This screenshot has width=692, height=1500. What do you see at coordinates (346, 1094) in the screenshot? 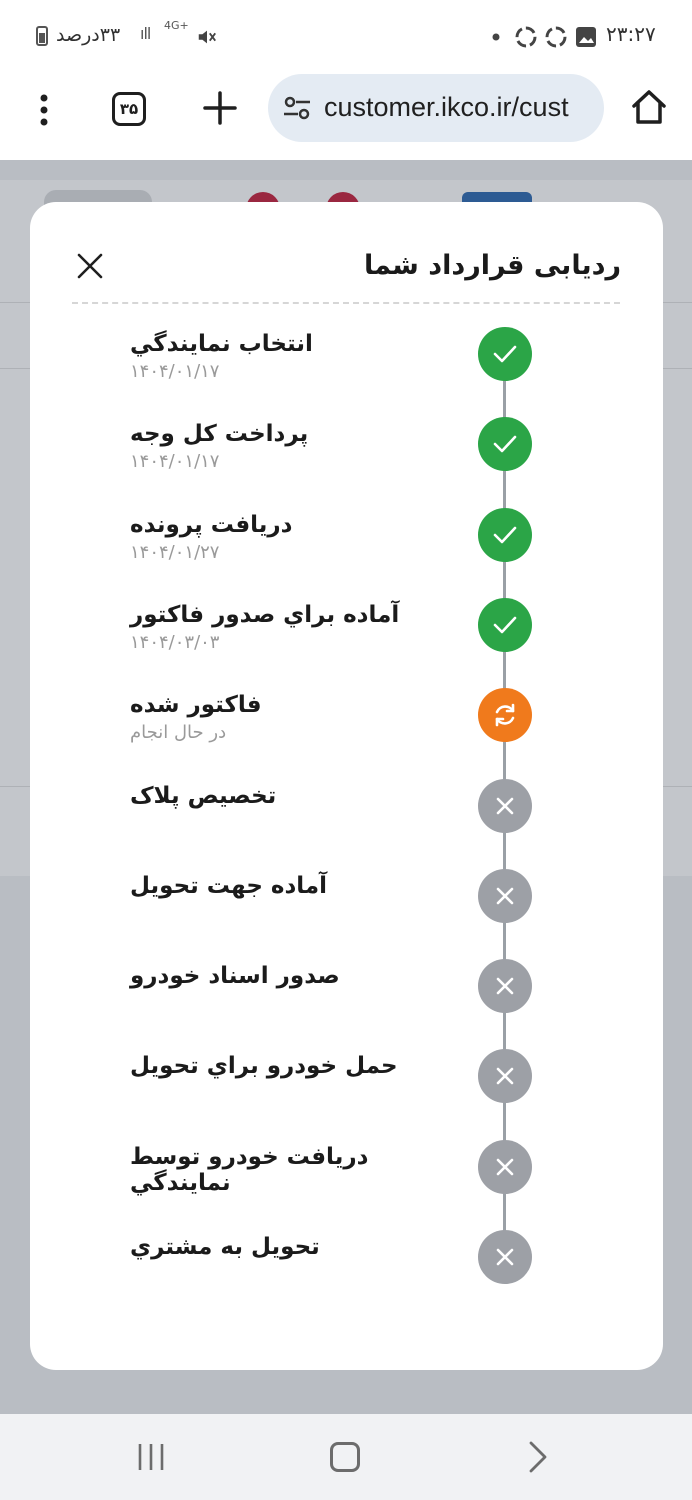
I see `timeline-step: حمل خودرو براي تحويل` at bounding box center [346, 1094].